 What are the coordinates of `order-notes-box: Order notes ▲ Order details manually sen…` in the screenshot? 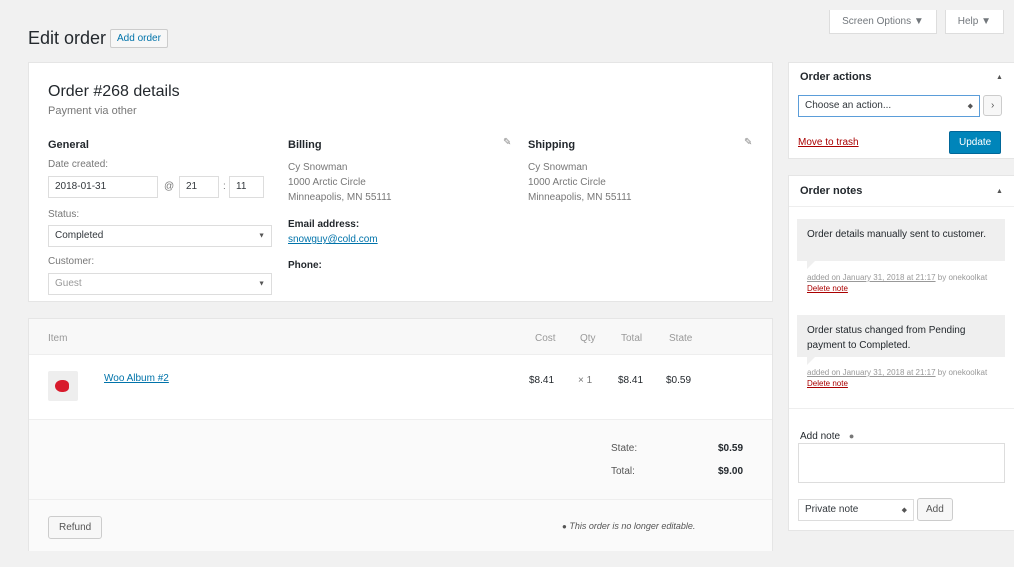 It's located at (901, 353).